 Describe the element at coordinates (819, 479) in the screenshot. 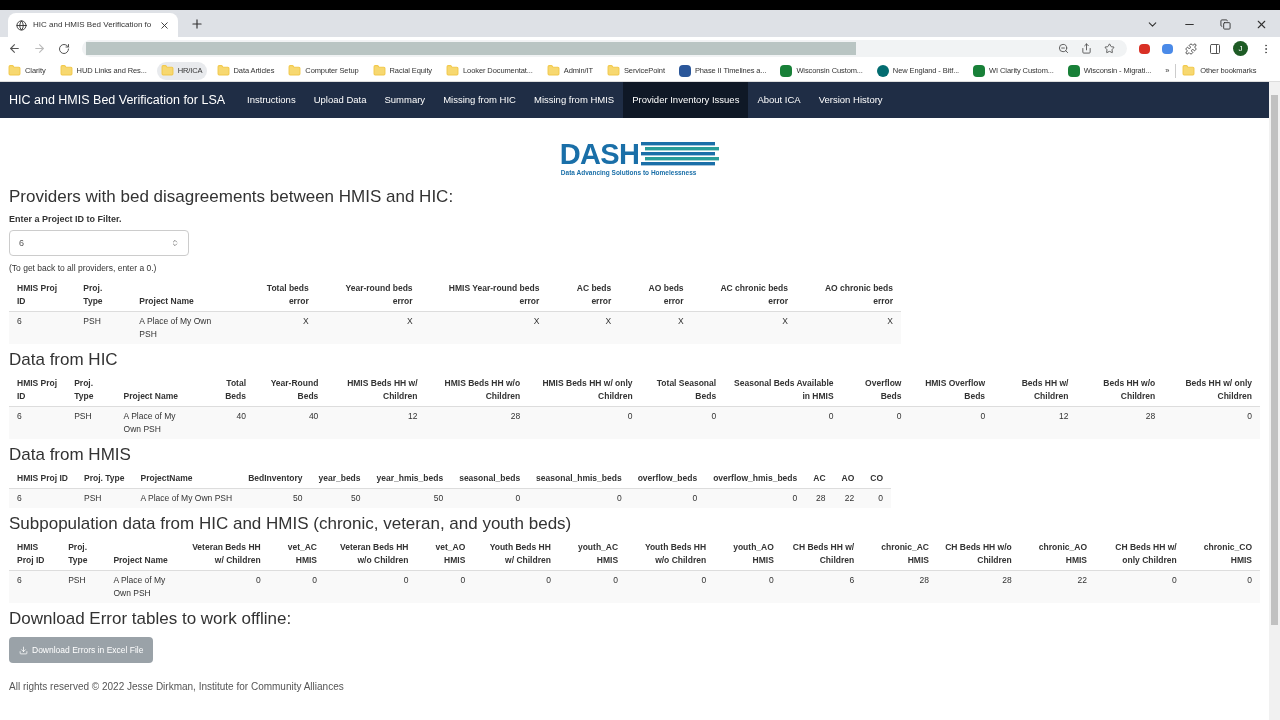

I see `column-header: AC` at that location.